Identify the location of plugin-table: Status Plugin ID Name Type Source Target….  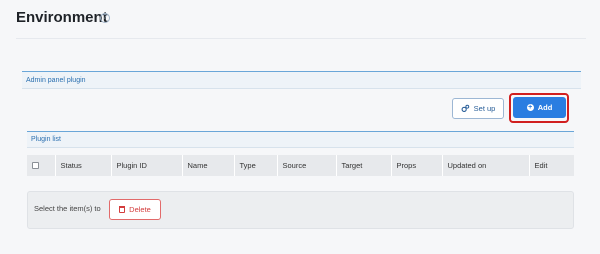
(300, 165).